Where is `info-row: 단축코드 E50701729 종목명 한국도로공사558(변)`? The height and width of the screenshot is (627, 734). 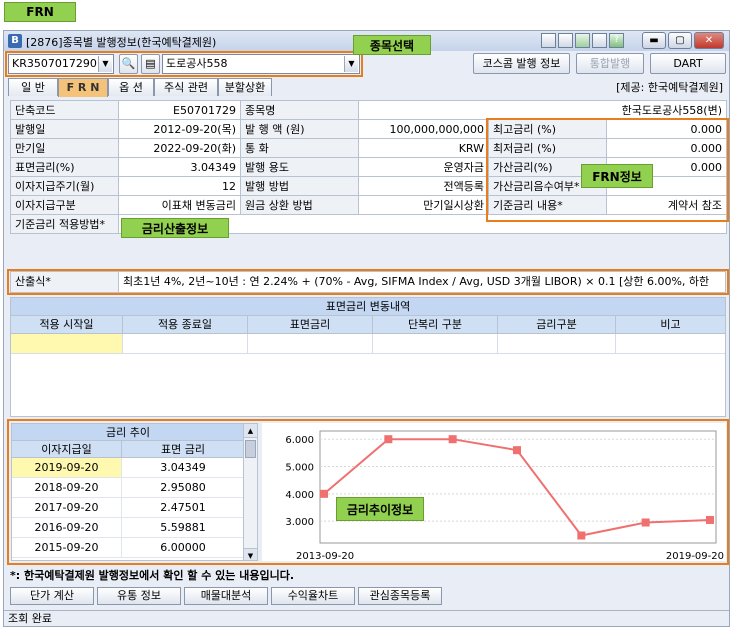
info-row: 단축코드 E50701729 종목명 한국도로공사558(변) is located at coordinates (369, 110).